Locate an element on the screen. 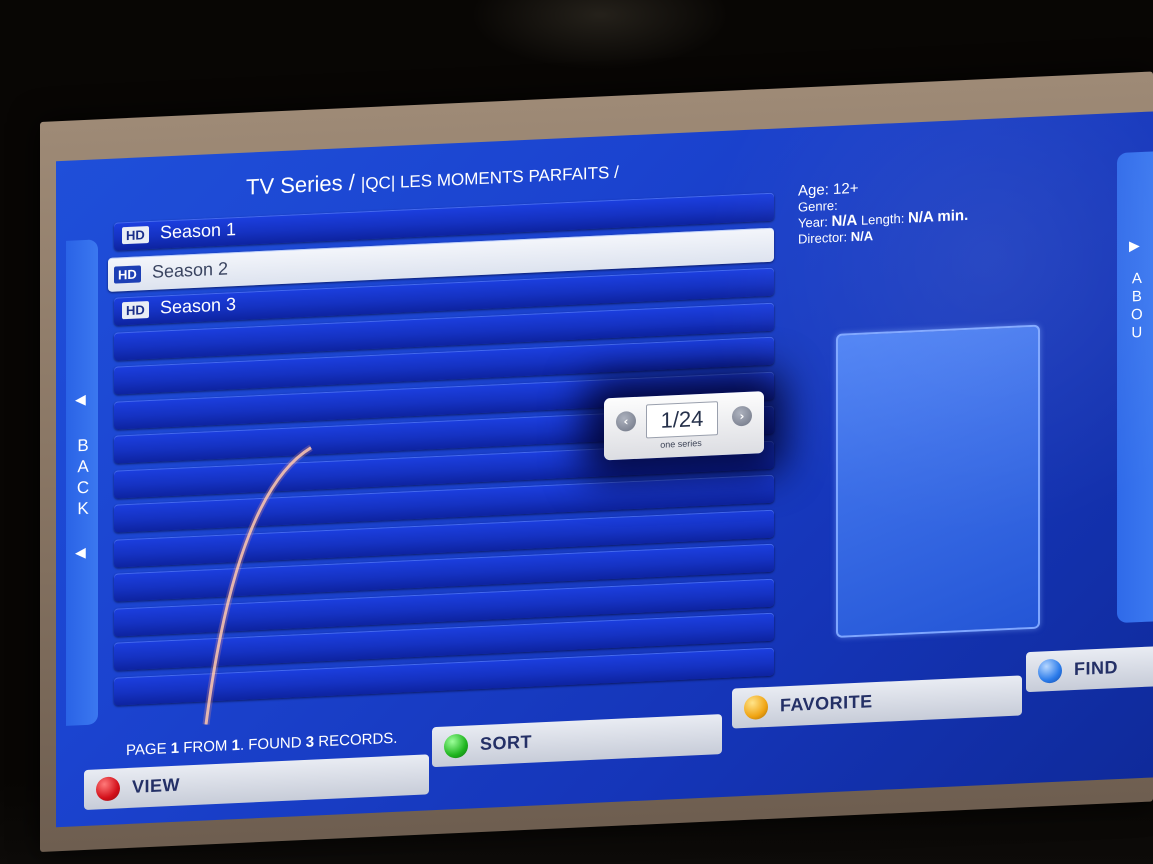 This screenshot has width=1153, height=864. green-dot-icon is located at coordinates (456, 746).